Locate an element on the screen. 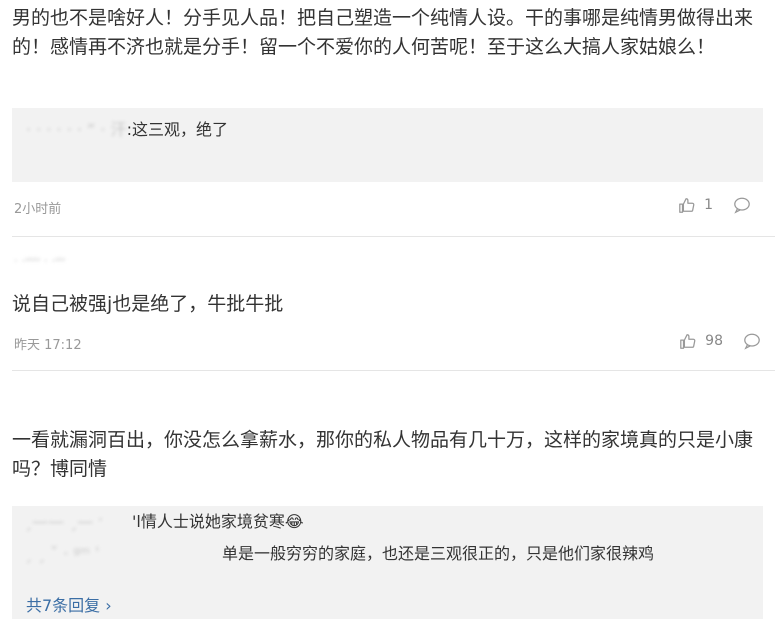 Image resolution: width=775 pixels, height=619 pixels. like-count: 1 is located at coordinates (708, 205).